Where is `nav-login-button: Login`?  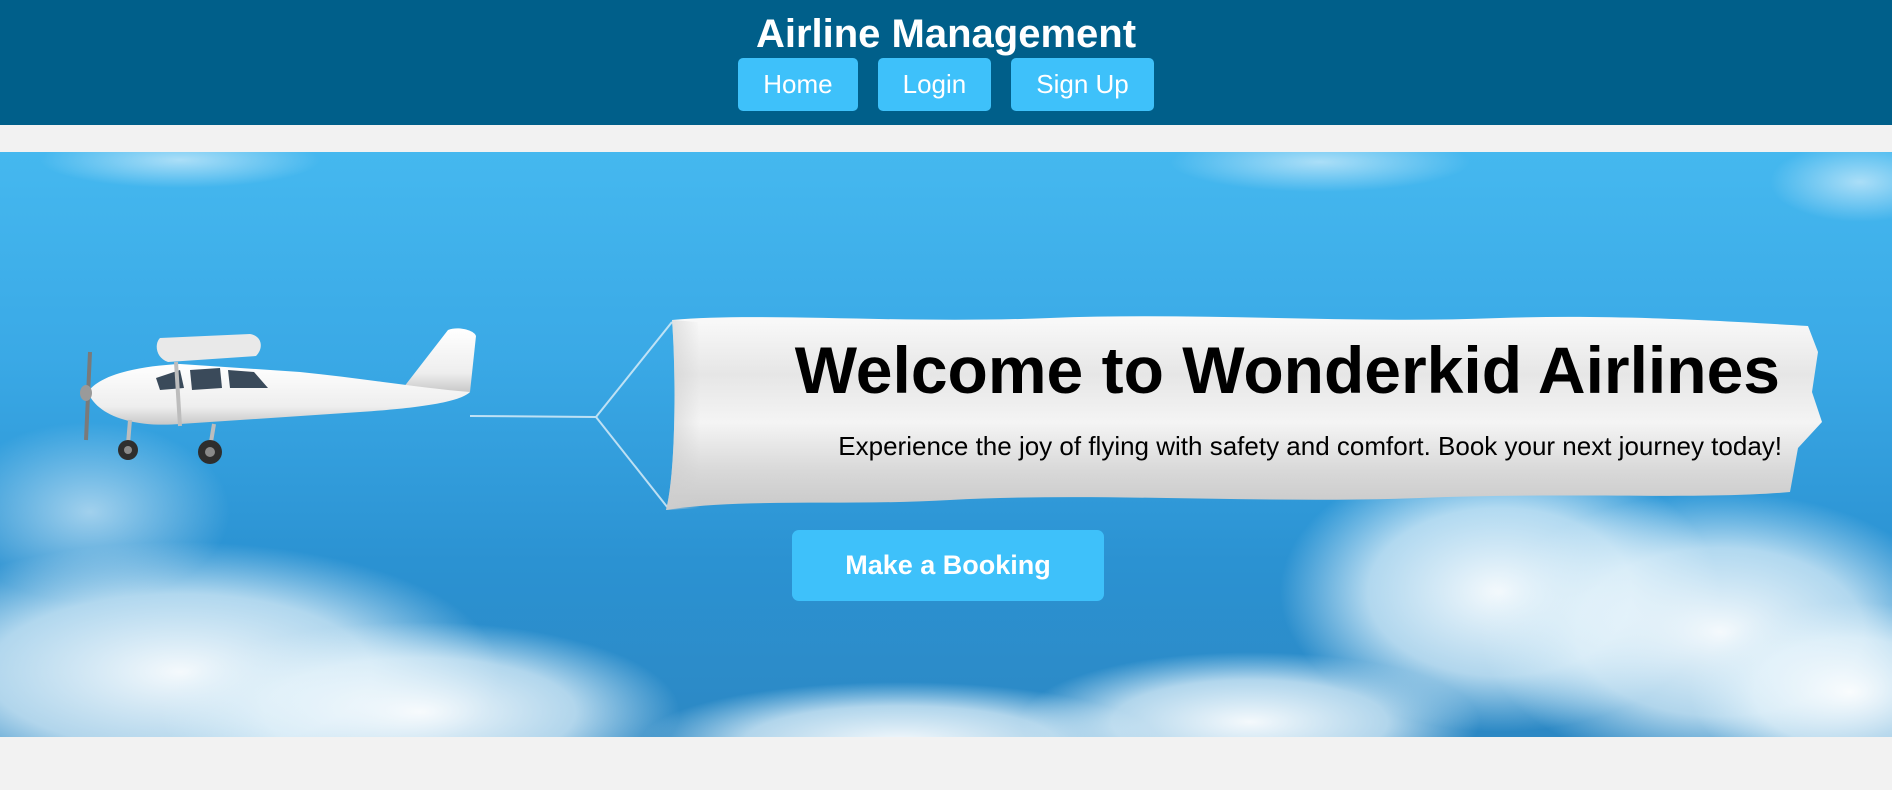 nav-login-button: Login is located at coordinates (934, 84).